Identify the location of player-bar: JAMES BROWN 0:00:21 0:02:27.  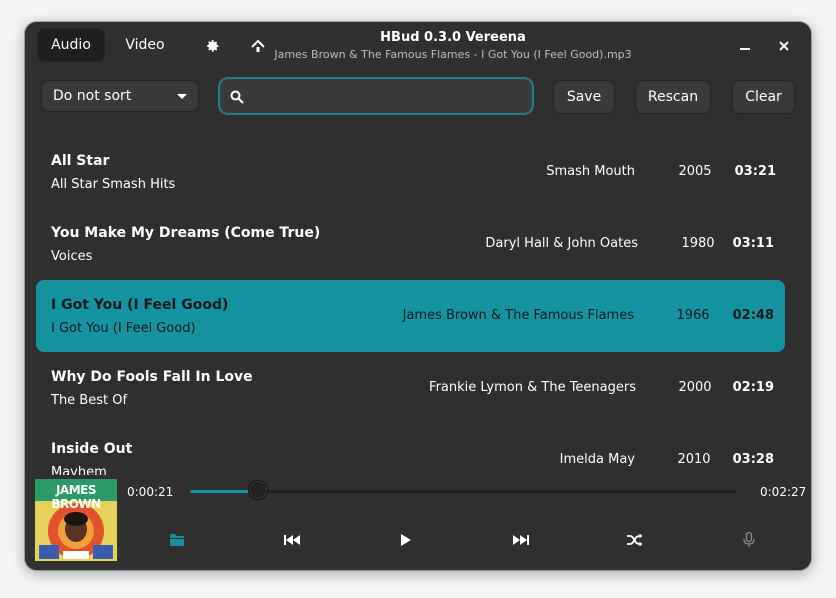
(418, 522).